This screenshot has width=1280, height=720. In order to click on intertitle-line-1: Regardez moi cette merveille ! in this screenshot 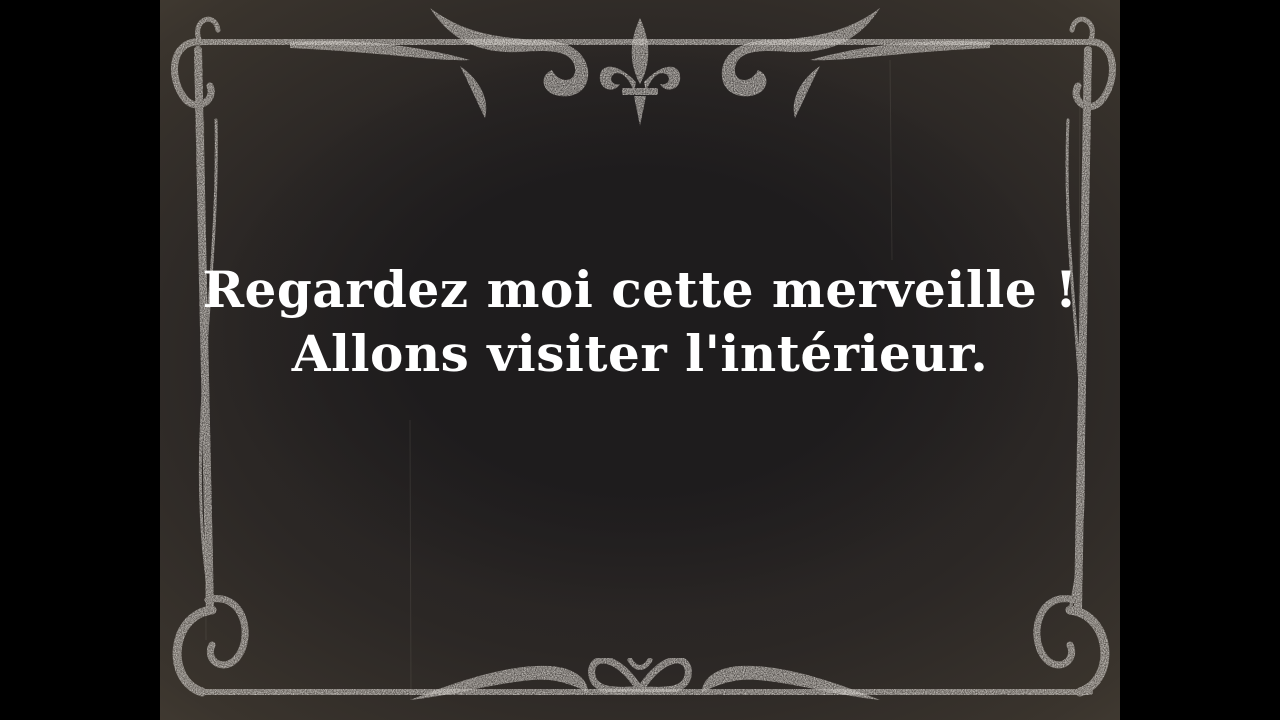, I will do `click(640, 289)`.